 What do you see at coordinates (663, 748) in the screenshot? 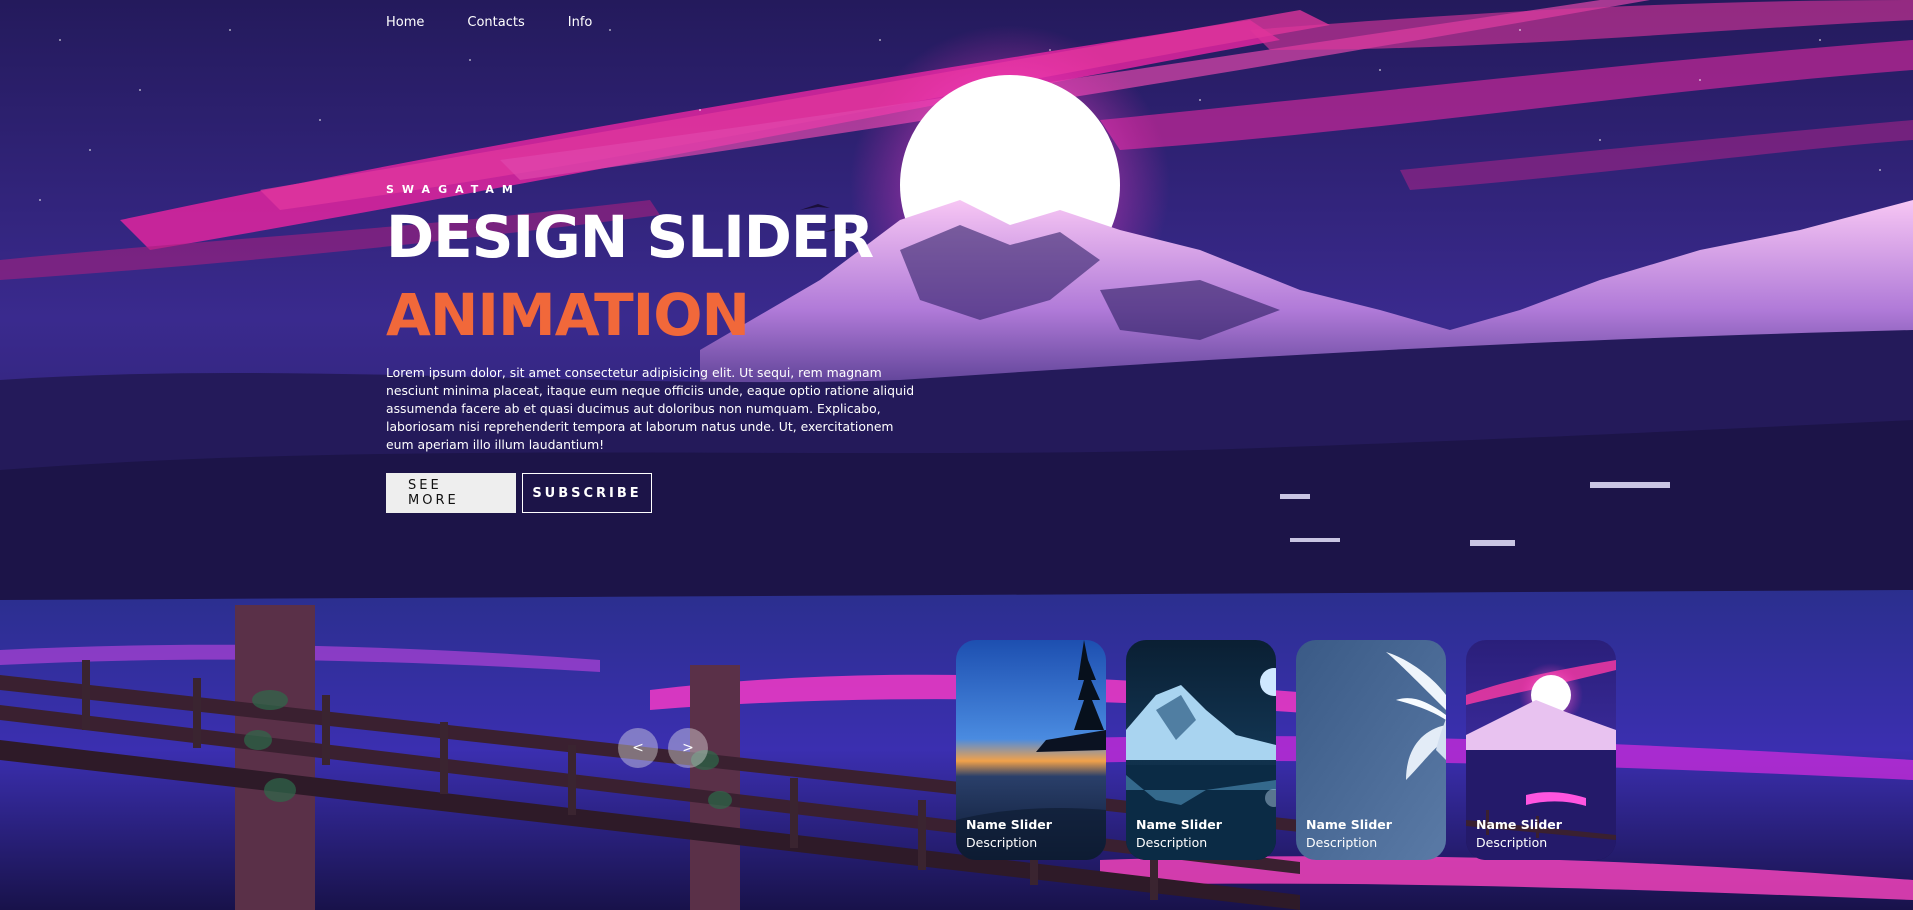
I see `slider-arrows: < >` at bounding box center [663, 748].